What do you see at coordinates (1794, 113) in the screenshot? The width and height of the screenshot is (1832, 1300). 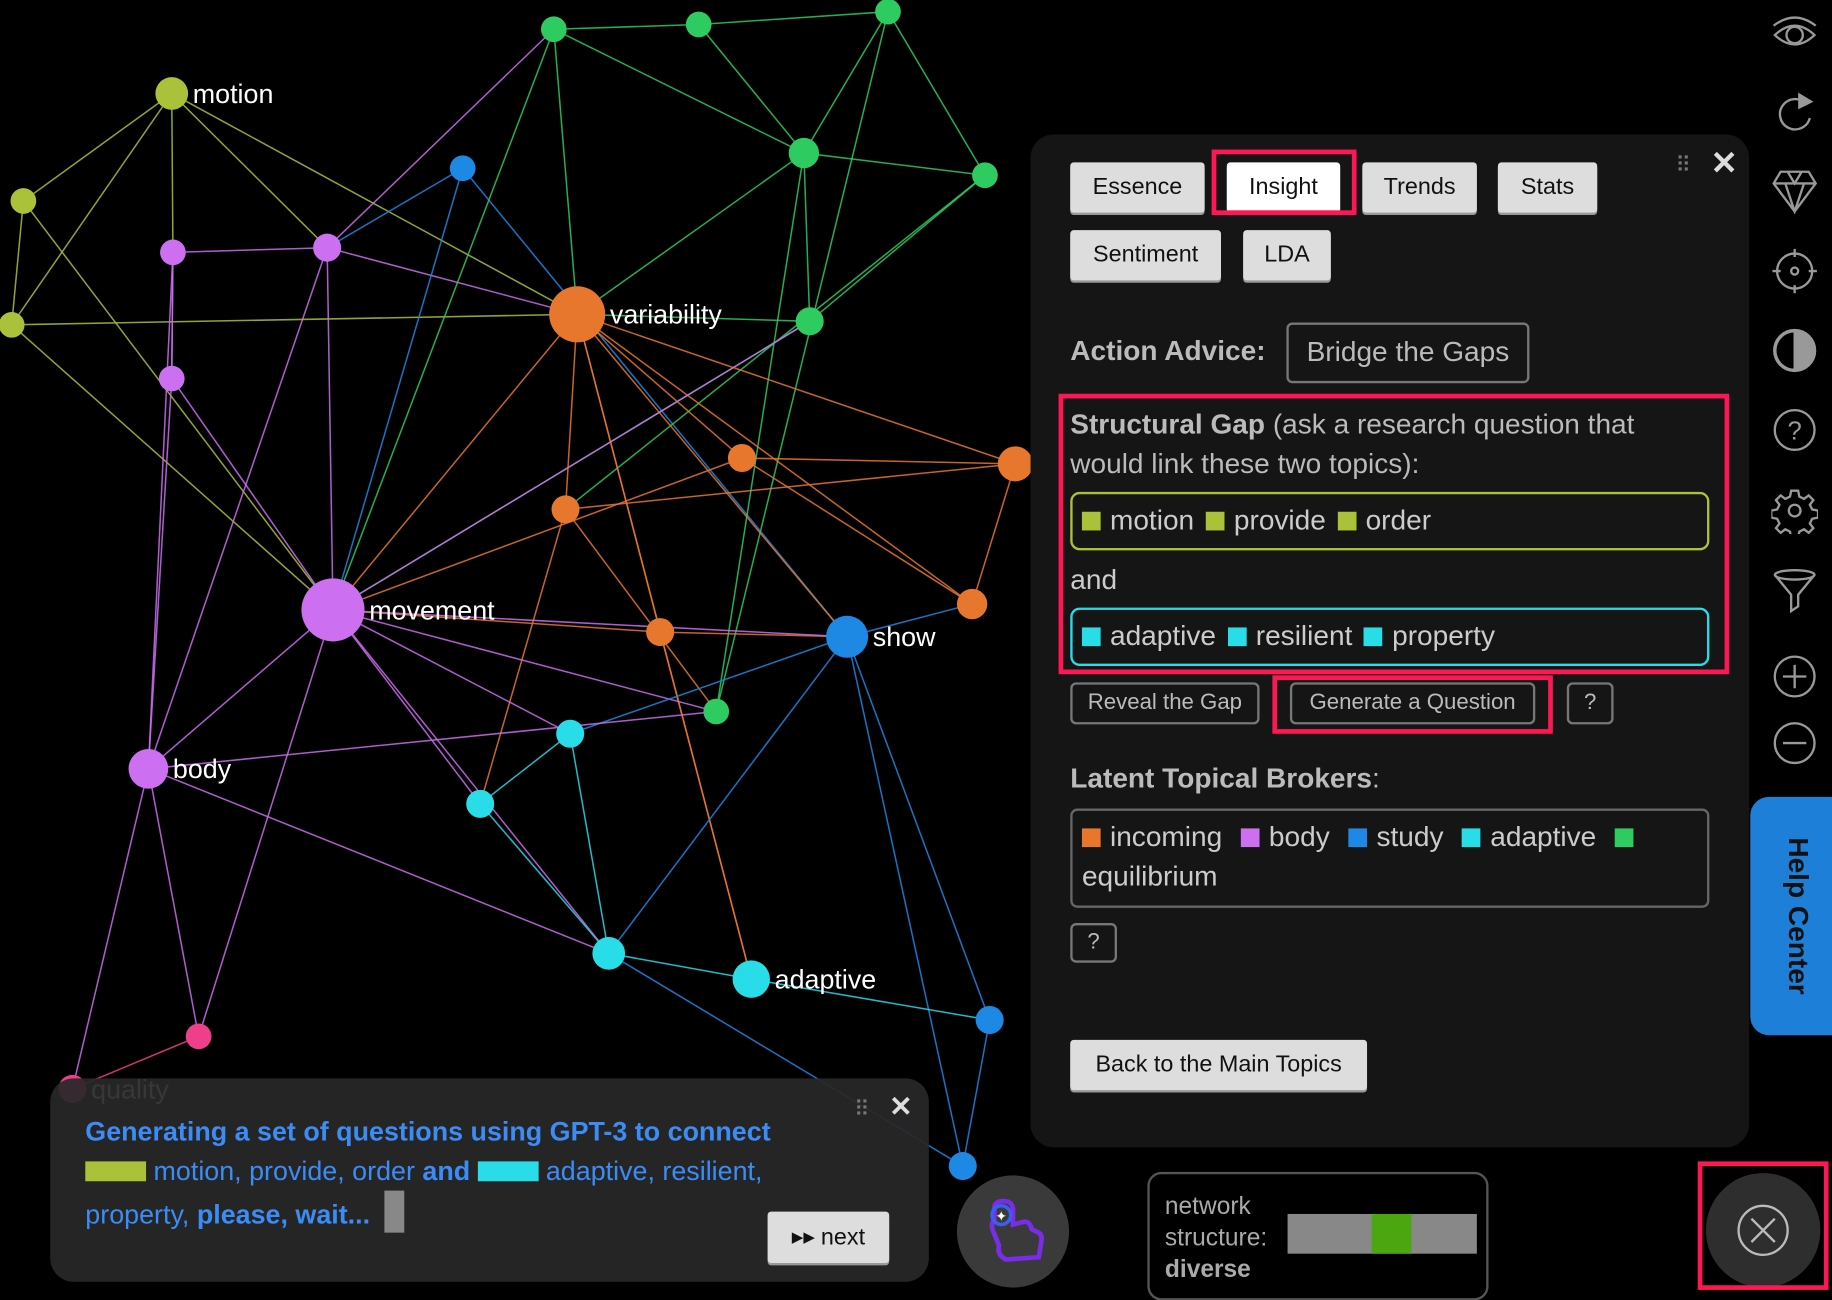 I see `refresh-icon` at bounding box center [1794, 113].